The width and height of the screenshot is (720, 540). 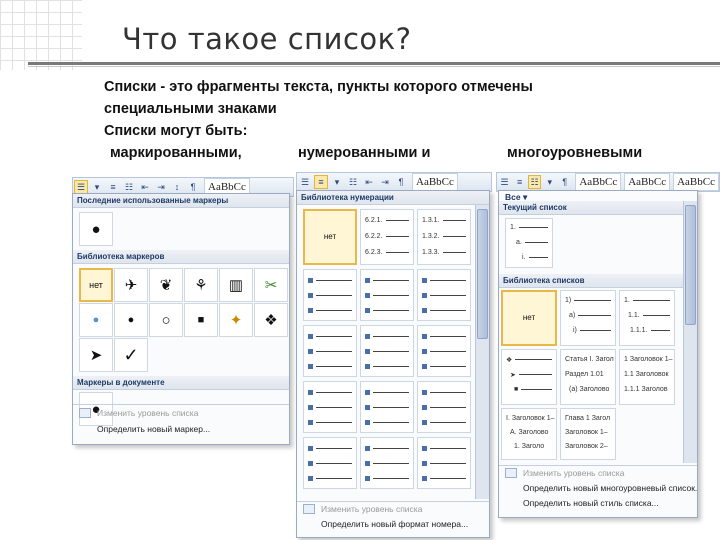 I want to click on numbering-button-active: ≡, so click(x=321, y=182).